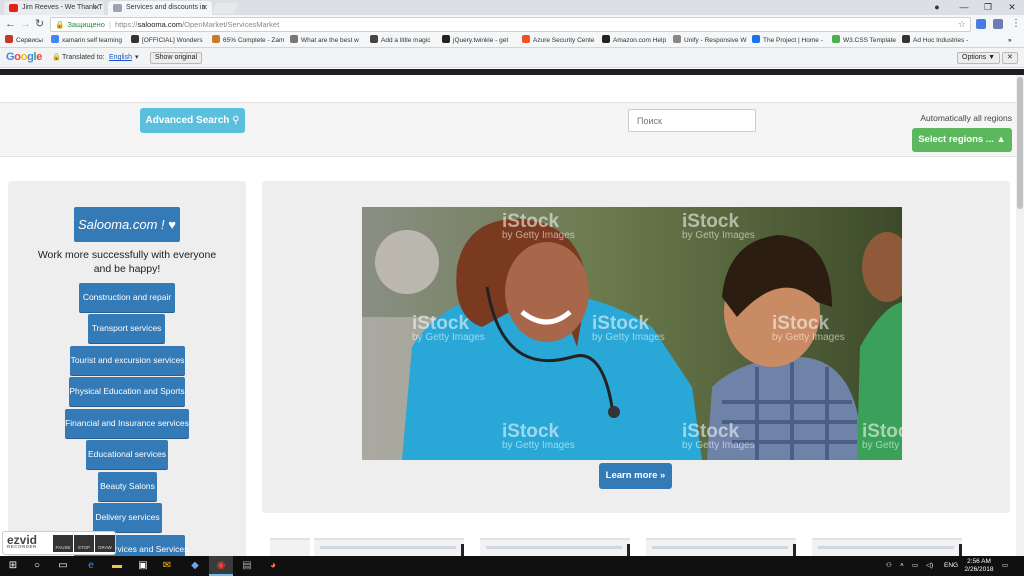 The width and height of the screenshot is (1024, 576). I want to click on bookmark-item: xamarin self learning, so click(86, 41).